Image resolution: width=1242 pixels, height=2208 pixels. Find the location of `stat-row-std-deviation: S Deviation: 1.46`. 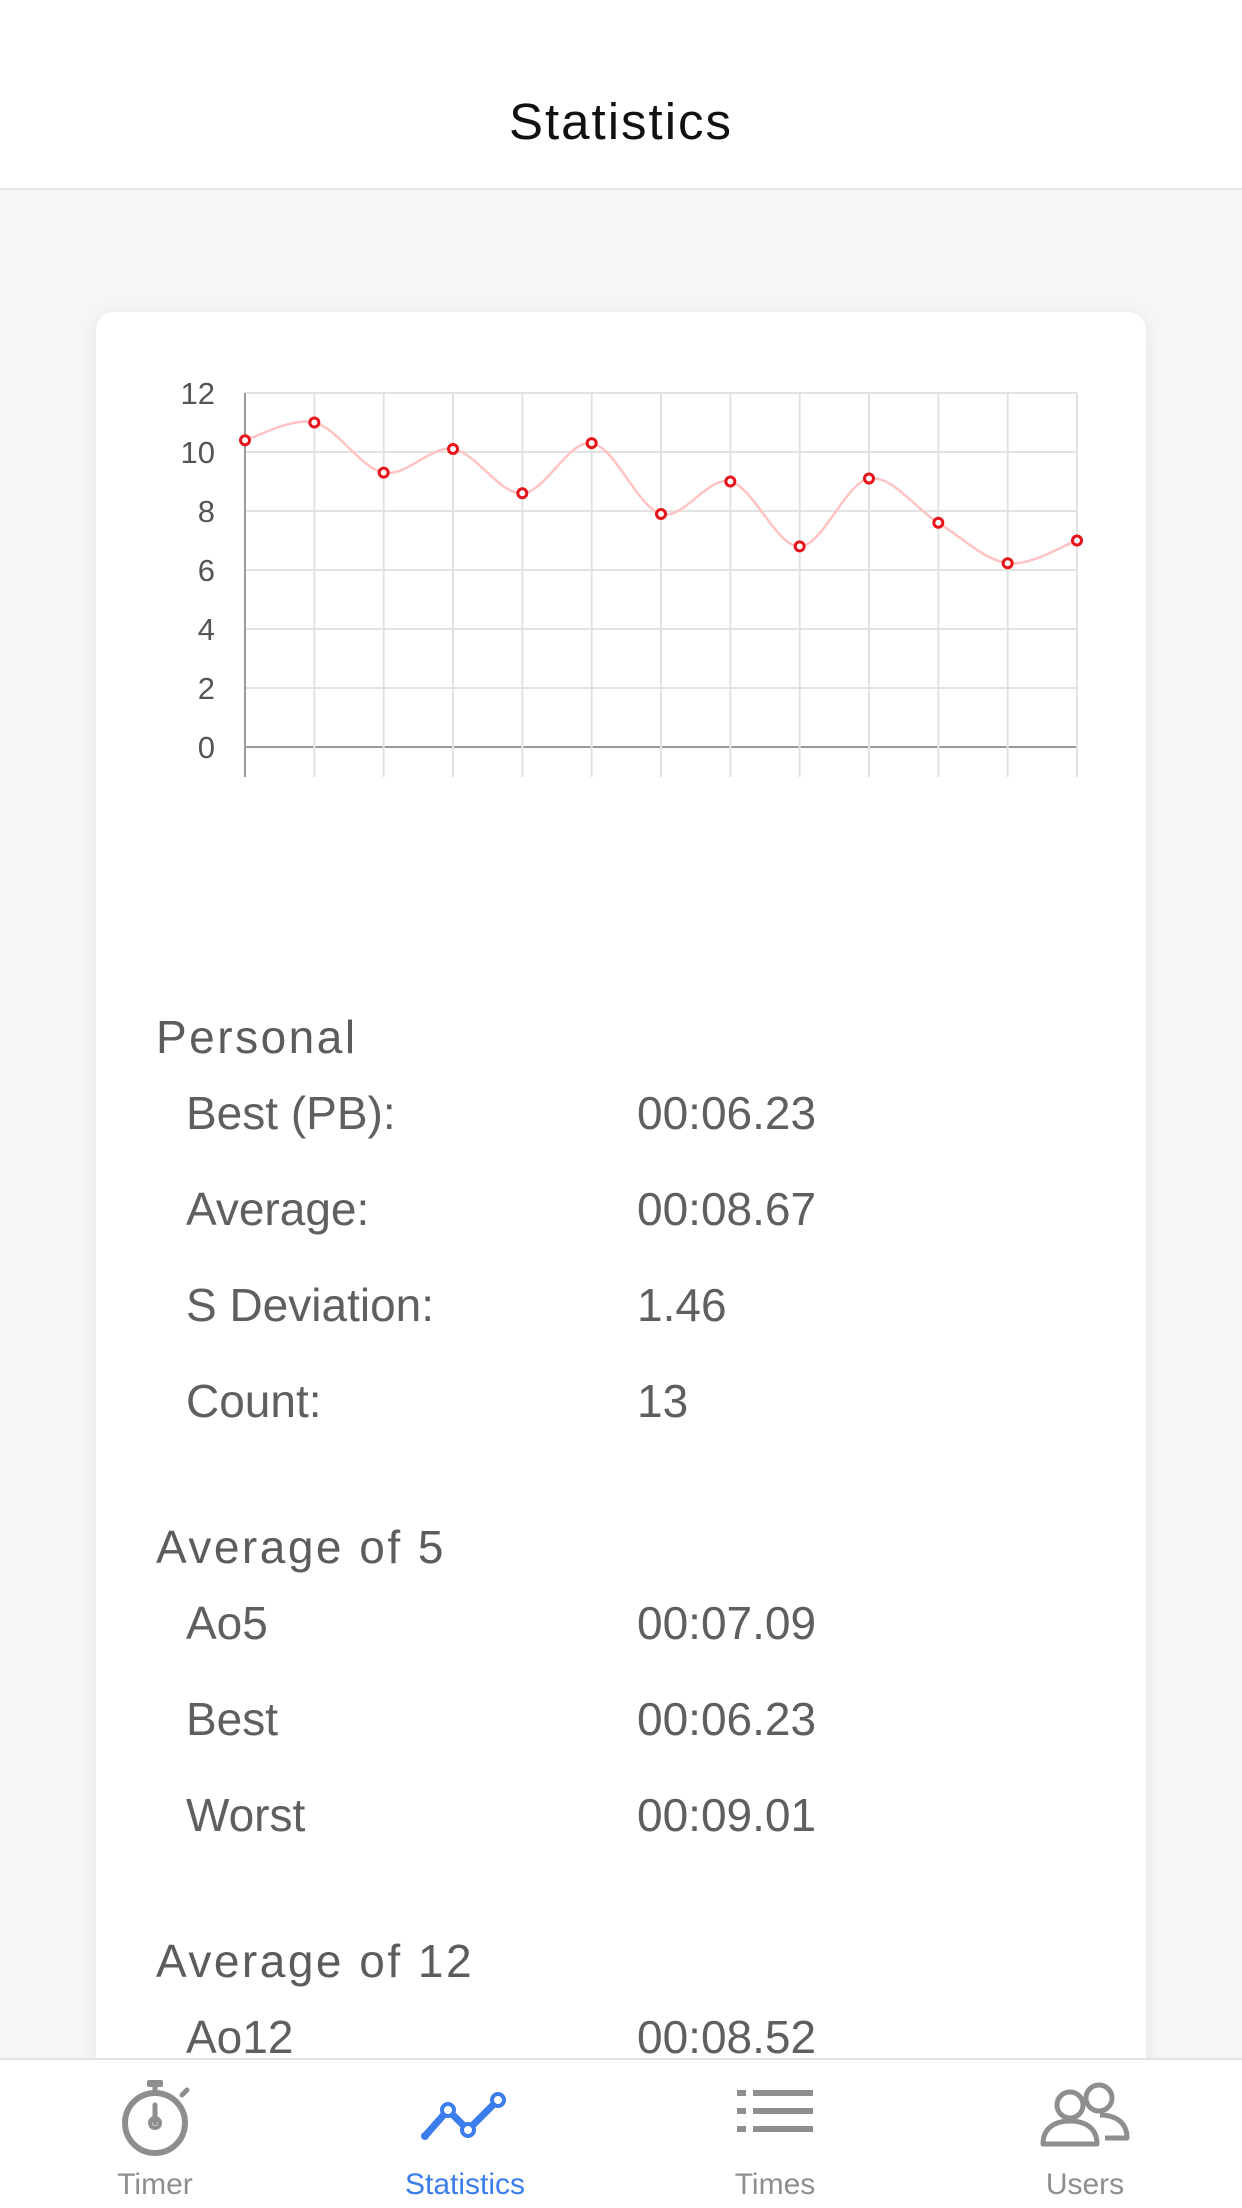

stat-row-std-deviation: S Deviation: 1.46 is located at coordinates (636, 1308).